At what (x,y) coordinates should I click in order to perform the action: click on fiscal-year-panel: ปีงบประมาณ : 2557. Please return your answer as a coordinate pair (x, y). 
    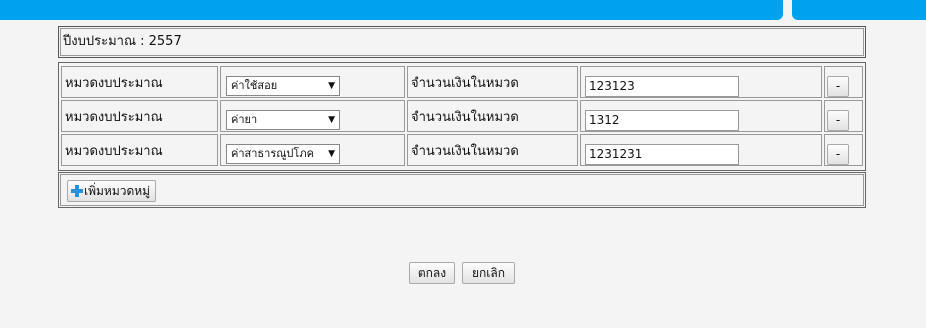
    Looking at the image, I should click on (462, 42).